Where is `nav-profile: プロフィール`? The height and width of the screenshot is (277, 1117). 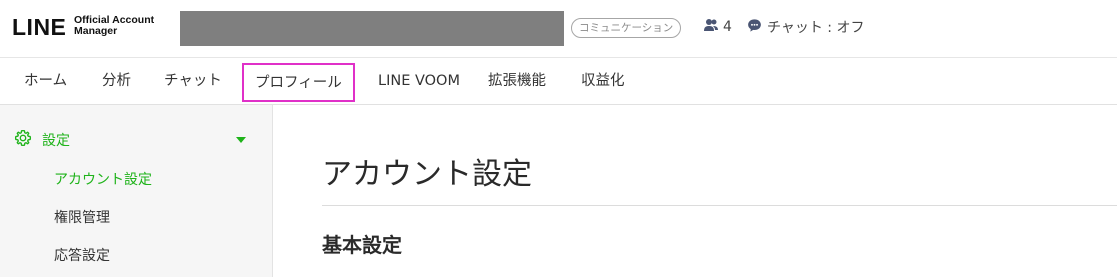
nav-profile: プロフィール is located at coordinates (298, 82).